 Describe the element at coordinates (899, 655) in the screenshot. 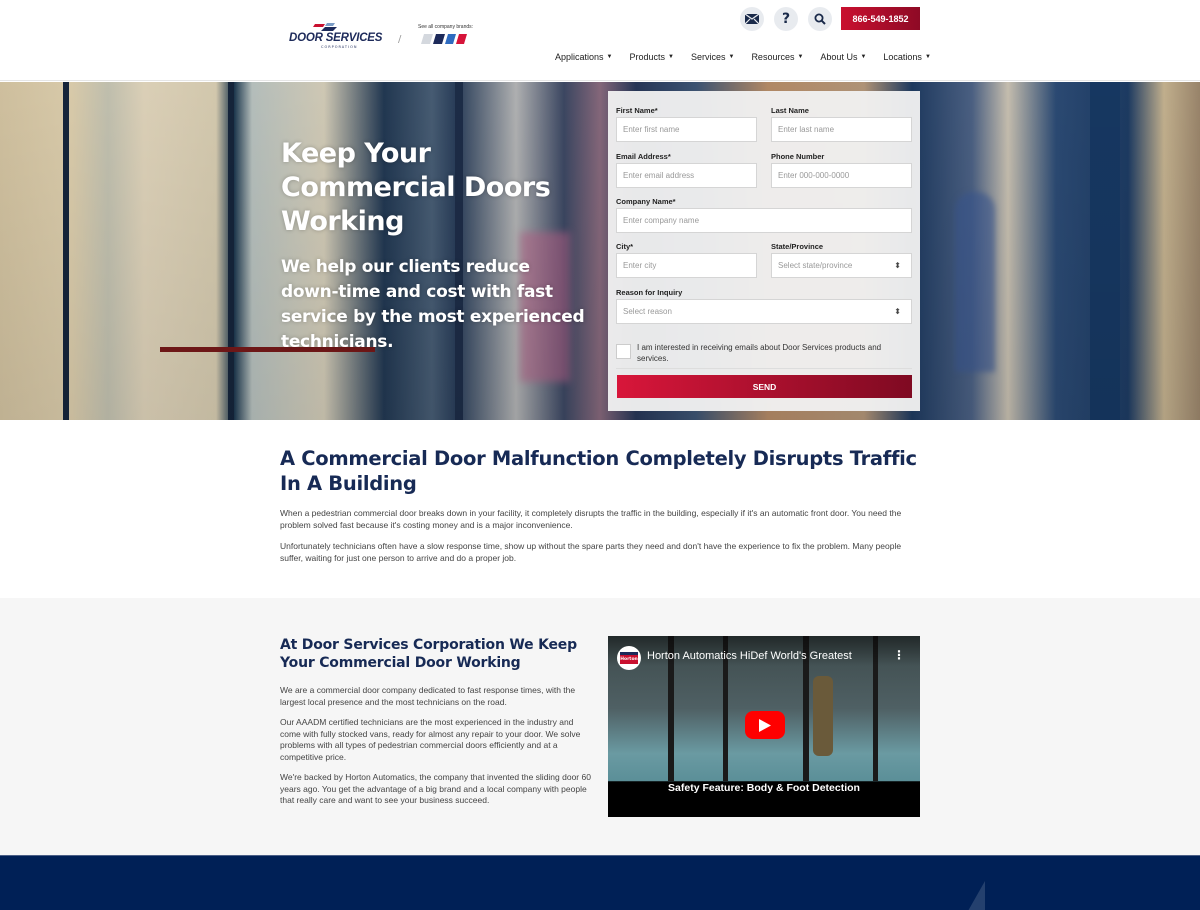

I see `video-menu-icon: ⋮` at that location.